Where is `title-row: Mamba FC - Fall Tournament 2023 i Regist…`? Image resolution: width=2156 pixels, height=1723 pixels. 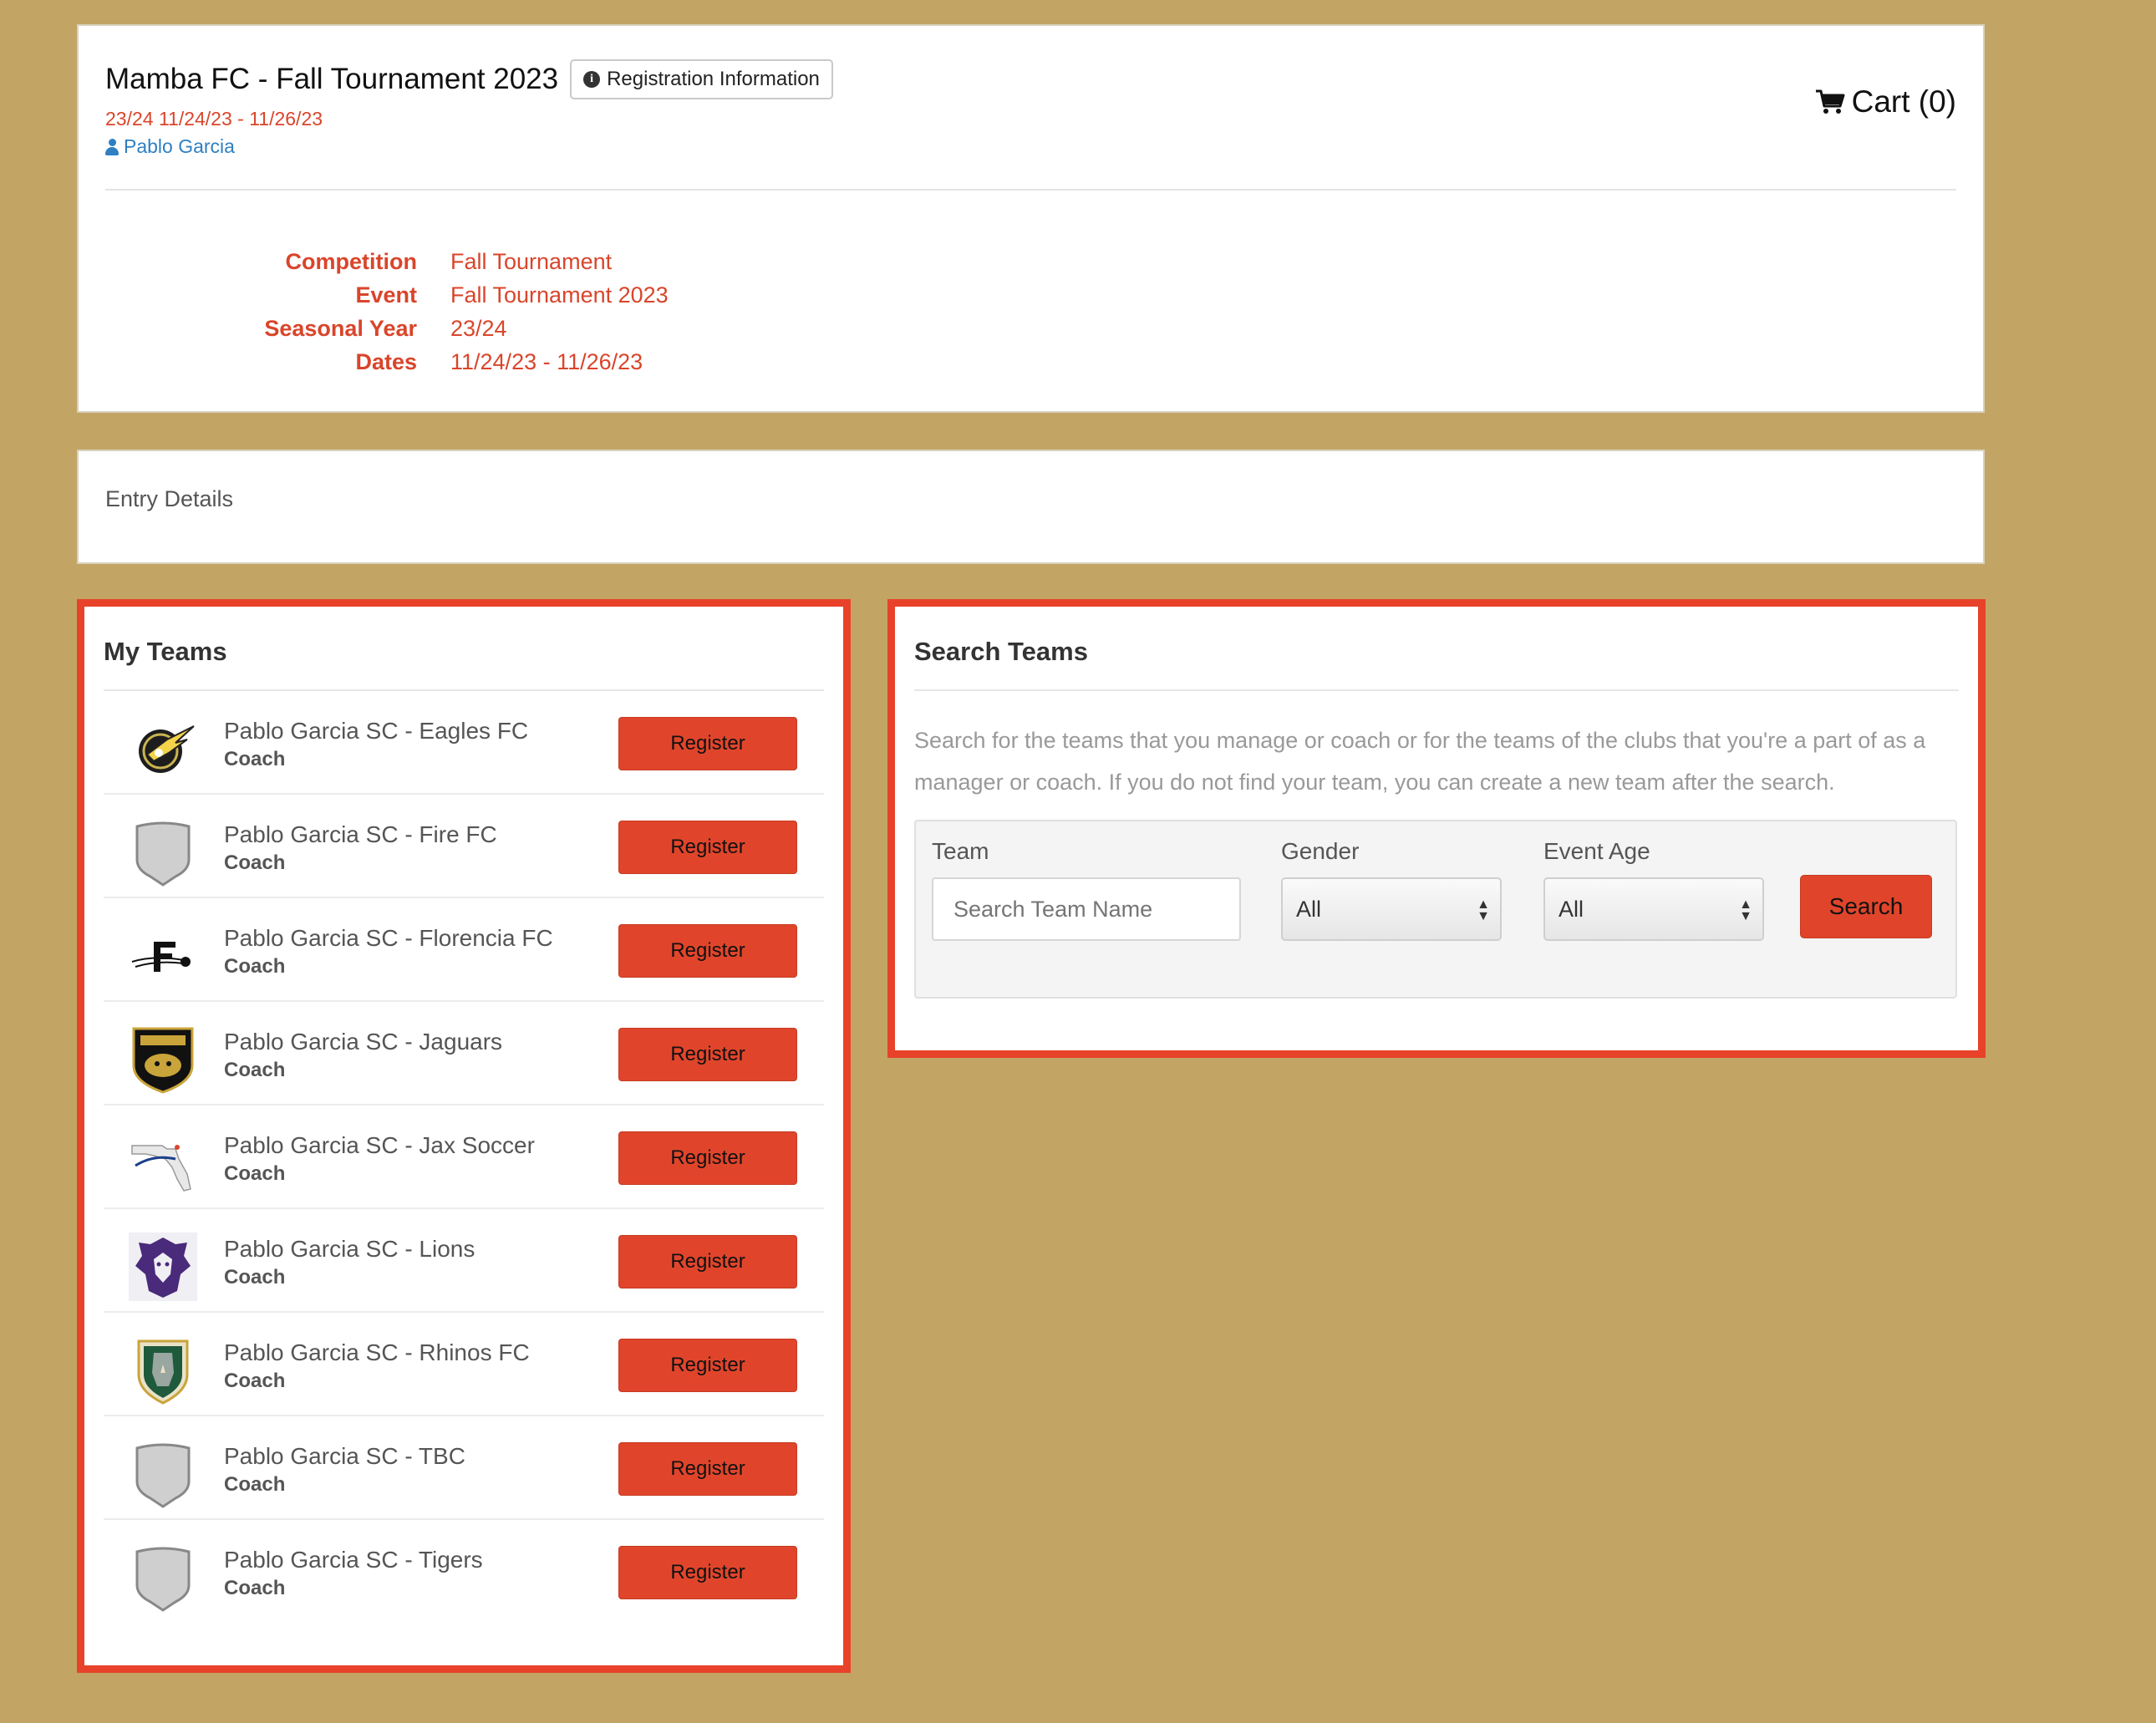
title-row: Mamba FC - Fall Tournament 2023 i Regist… is located at coordinates (469, 79).